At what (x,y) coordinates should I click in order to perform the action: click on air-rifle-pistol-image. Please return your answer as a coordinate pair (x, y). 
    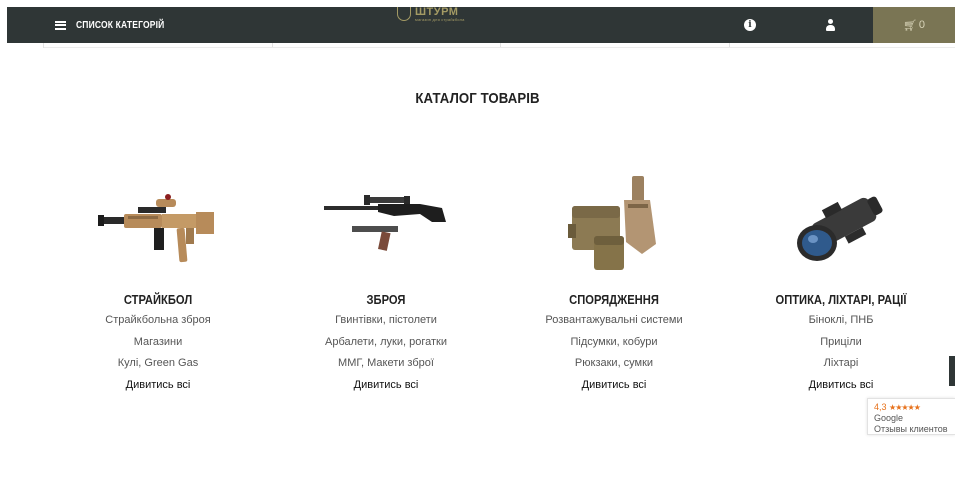
    Looking at the image, I should click on (386, 224).